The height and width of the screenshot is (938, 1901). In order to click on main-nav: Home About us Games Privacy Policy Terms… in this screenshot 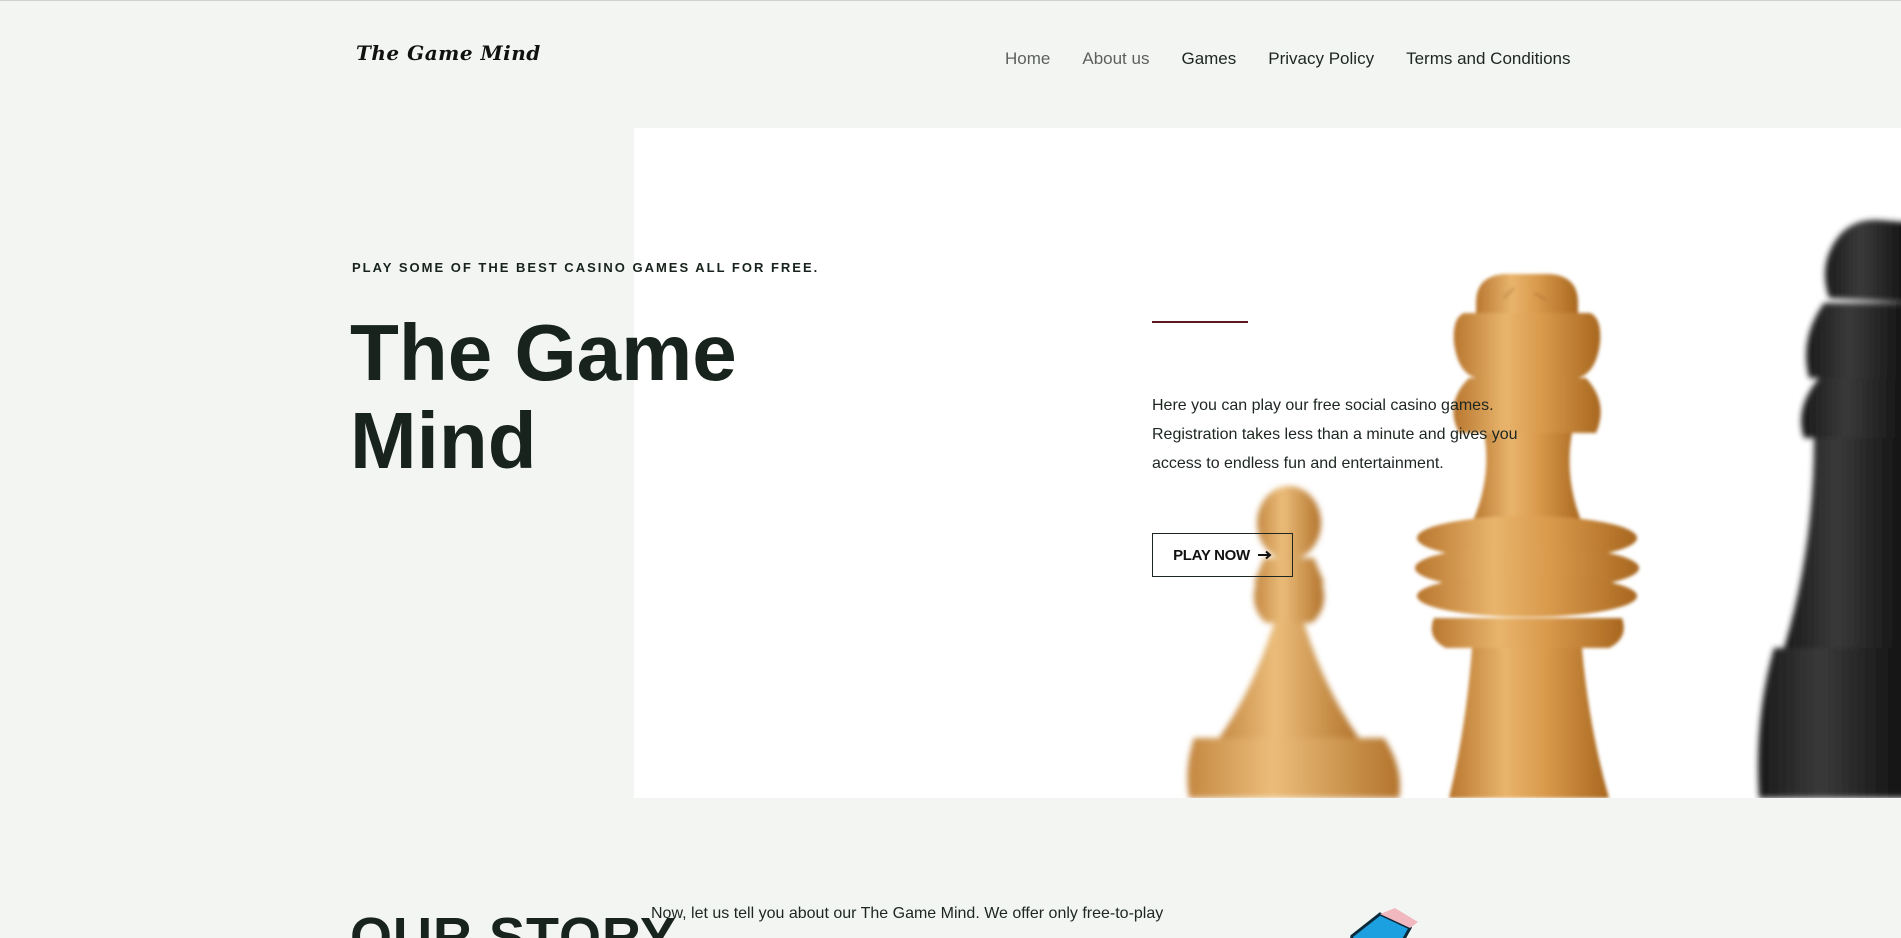, I will do `click(1288, 59)`.